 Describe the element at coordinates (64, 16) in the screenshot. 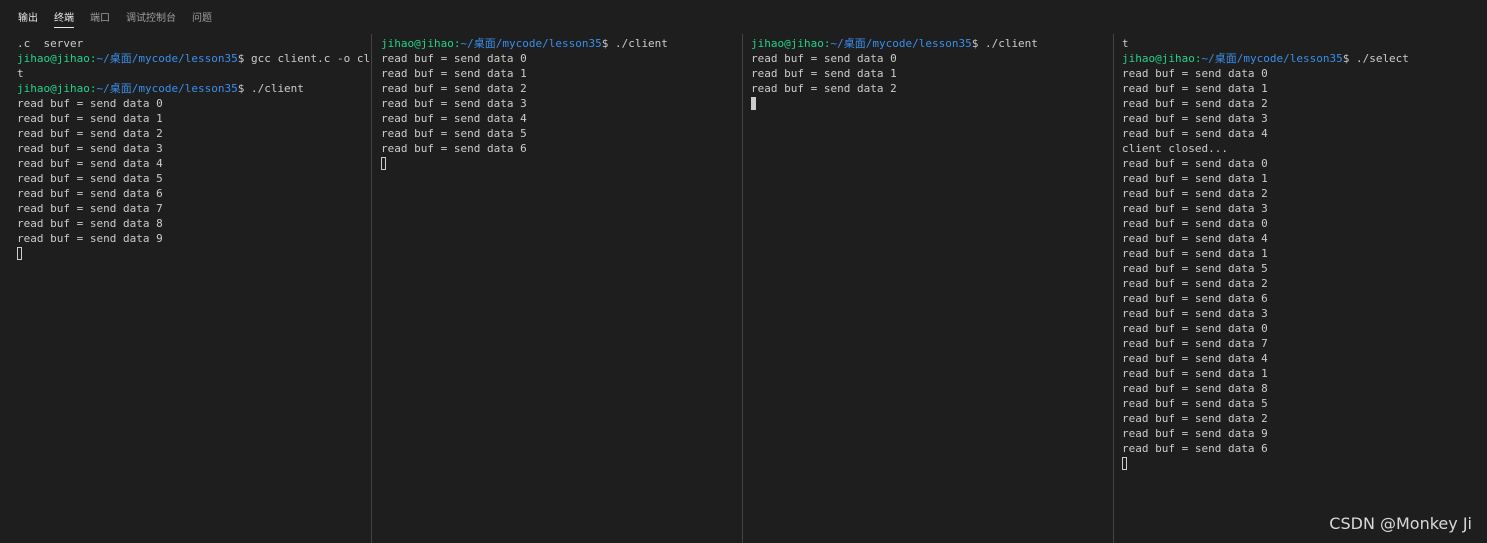

I see `tab-terminal: 终端` at that location.